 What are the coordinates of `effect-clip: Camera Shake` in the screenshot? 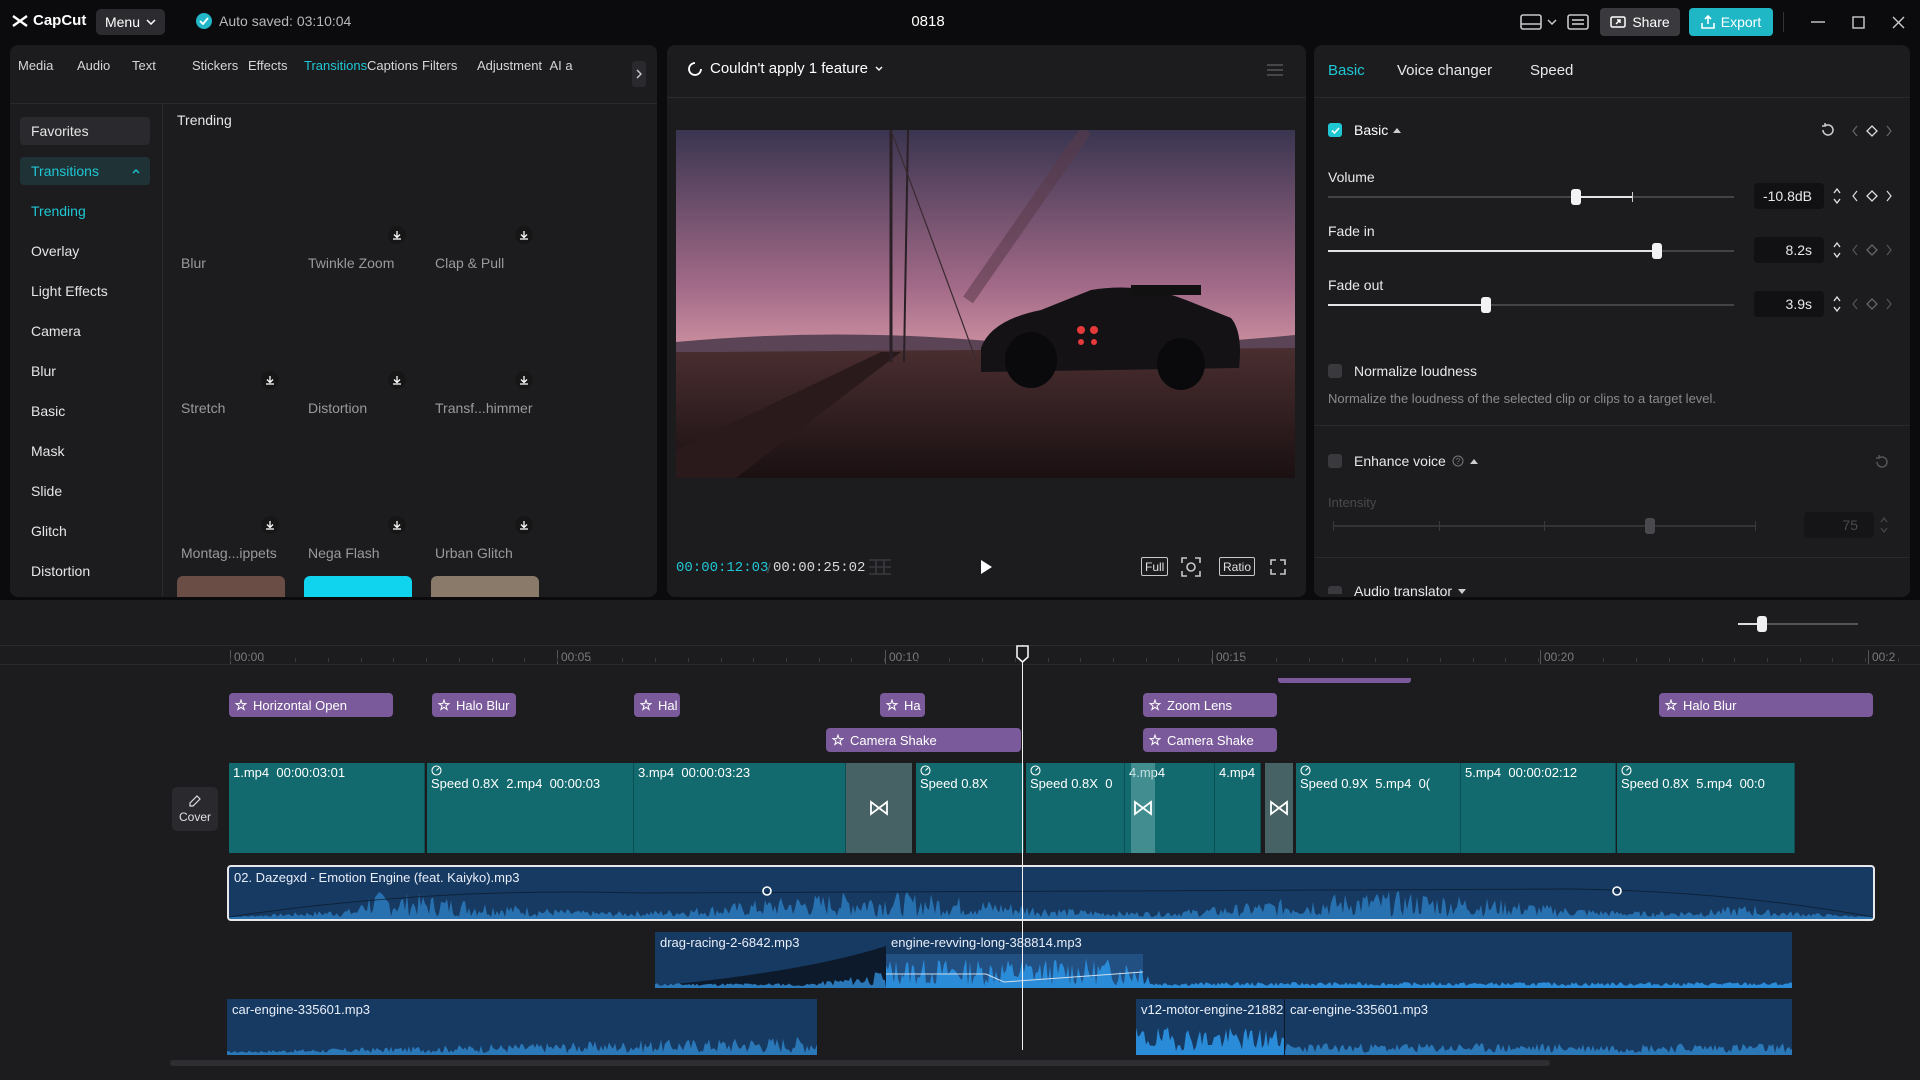 It's located at (923, 740).